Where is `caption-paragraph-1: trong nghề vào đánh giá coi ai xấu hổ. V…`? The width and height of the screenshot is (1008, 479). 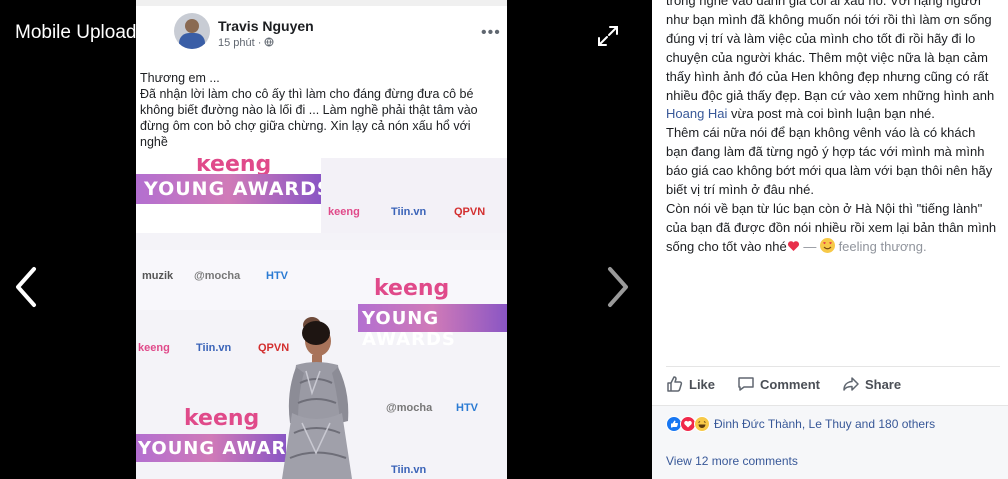 caption-paragraph-1: trong nghề vào đánh giá coi ai xấu hổ. V… is located at coordinates (833, 62).